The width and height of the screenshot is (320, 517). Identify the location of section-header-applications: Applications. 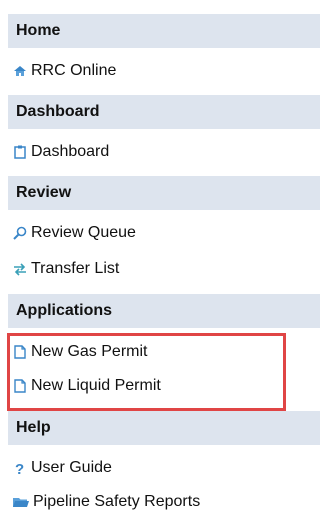
(164, 311).